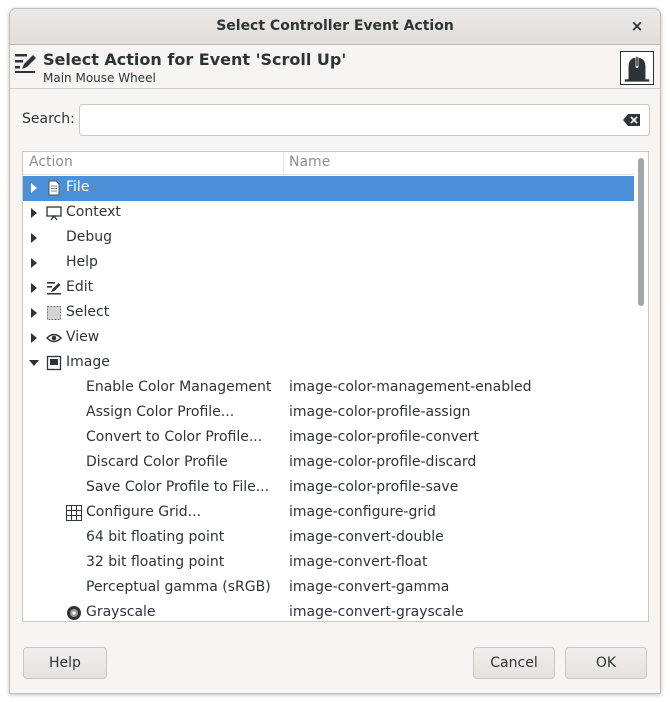  Describe the element at coordinates (51, 162) in the screenshot. I see `column-header-action: Action` at that location.